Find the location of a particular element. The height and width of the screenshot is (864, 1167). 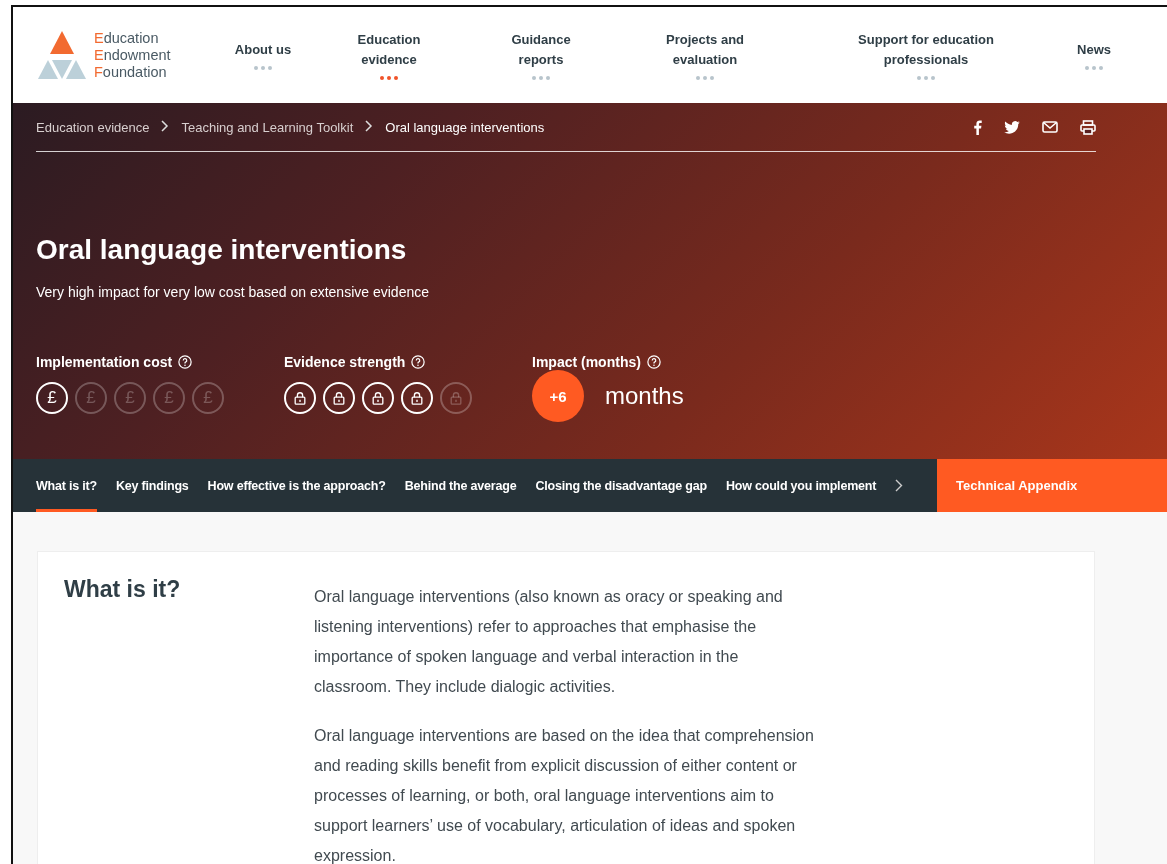

metric-label: Evidence strength is located at coordinates (345, 362).